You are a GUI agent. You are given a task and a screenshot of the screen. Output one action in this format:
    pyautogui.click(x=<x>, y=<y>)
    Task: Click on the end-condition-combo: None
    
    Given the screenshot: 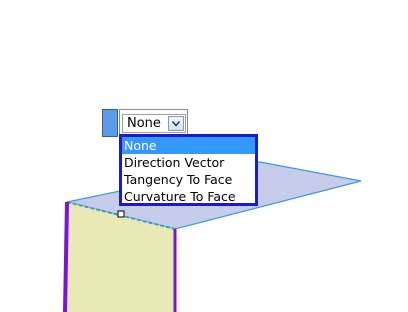 What is the action you would take?
    pyautogui.click(x=153, y=123)
    